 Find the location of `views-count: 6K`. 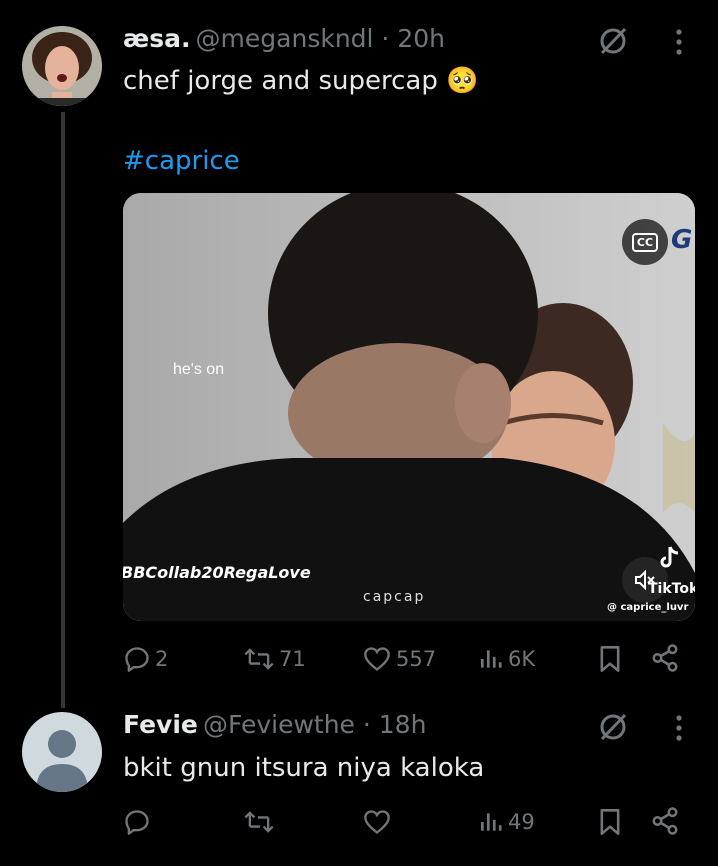

views-count: 6K is located at coordinates (522, 659).